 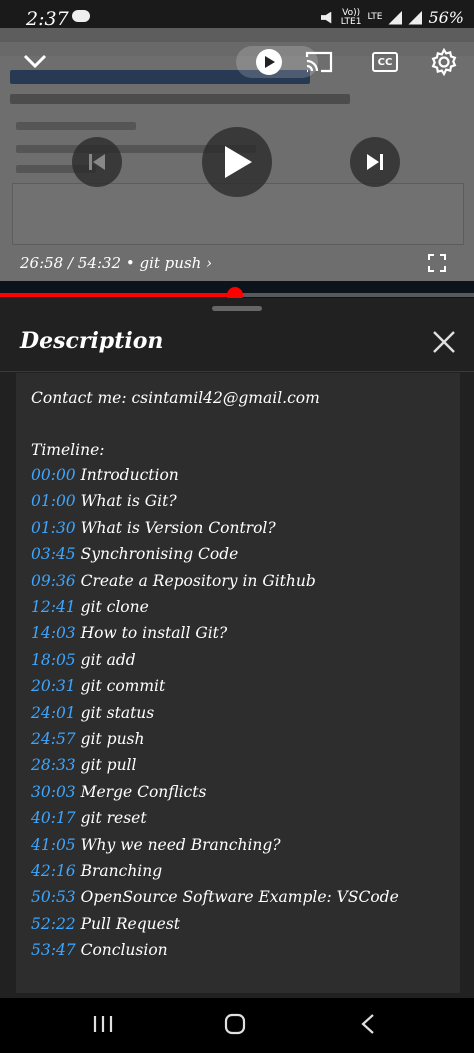 I want to click on recents-icon, so click(x=103, y=1024).